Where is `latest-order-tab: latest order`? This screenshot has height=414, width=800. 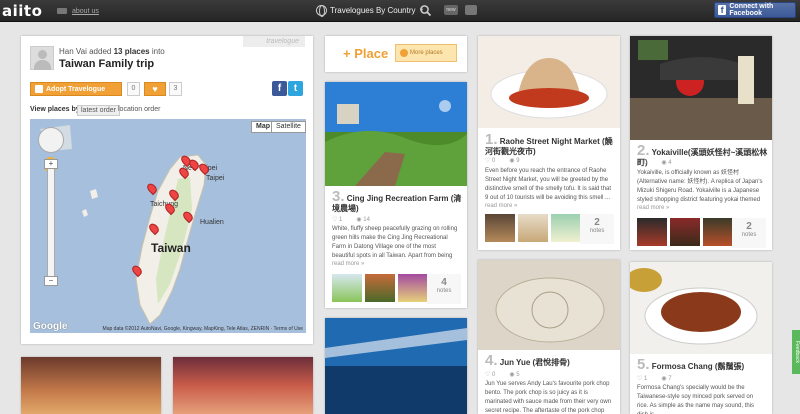
latest-order-tab: latest order is located at coordinates (99, 110).